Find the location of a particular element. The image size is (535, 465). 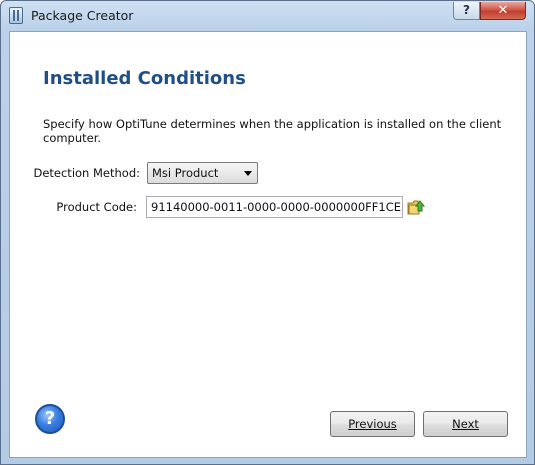

previous-button: Previous is located at coordinates (372, 424).